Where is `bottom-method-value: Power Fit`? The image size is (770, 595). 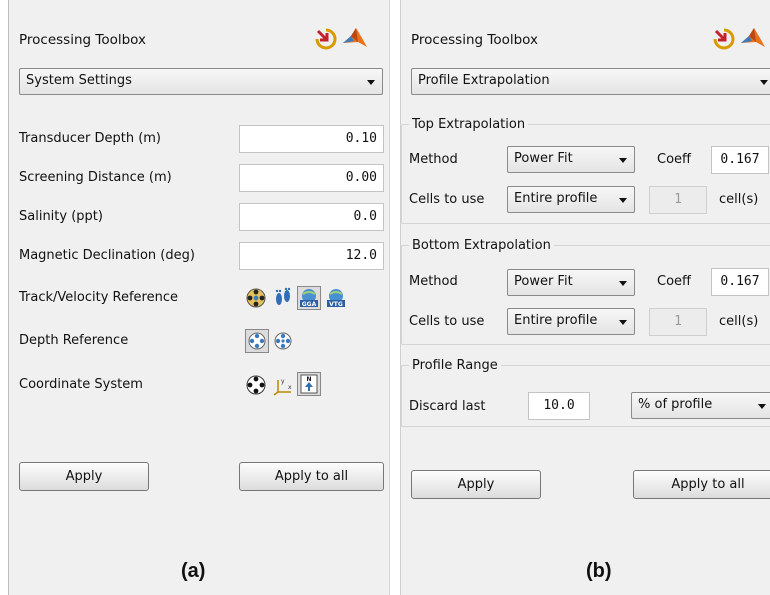 bottom-method-value: Power Fit is located at coordinates (543, 281).